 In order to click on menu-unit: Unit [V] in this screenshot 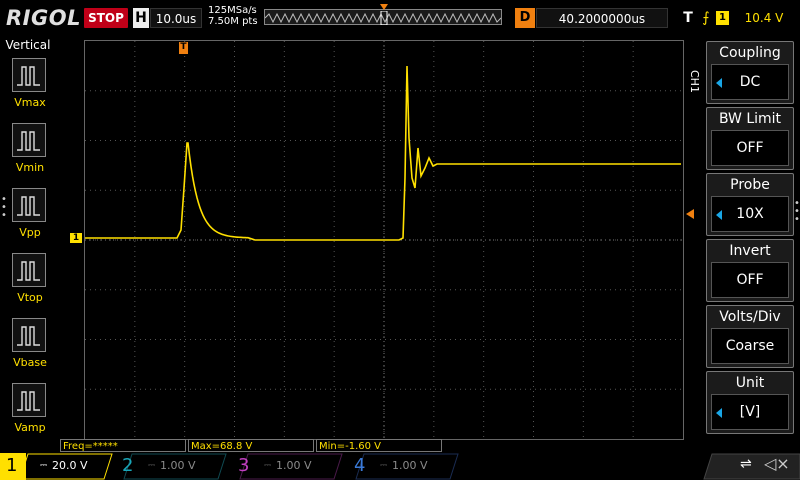, I will do `click(750, 402)`.